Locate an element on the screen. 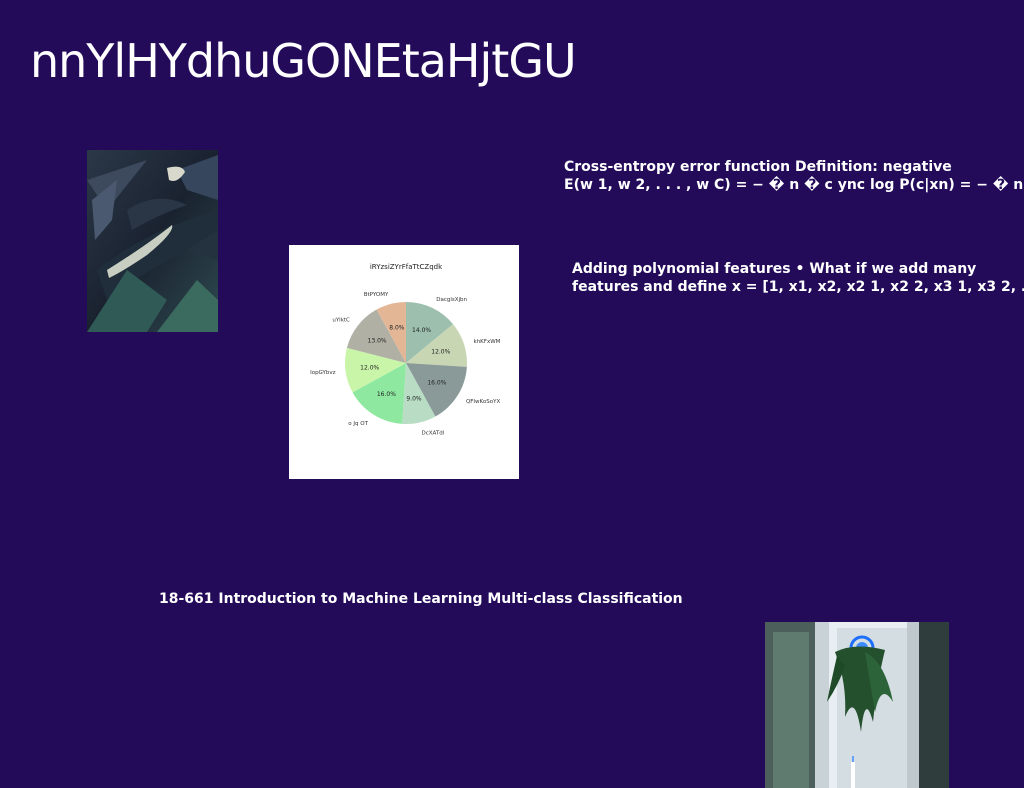 This screenshot has height=788, width=1024. pie-pct-label: 8.0% is located at coordinates (397, 328).